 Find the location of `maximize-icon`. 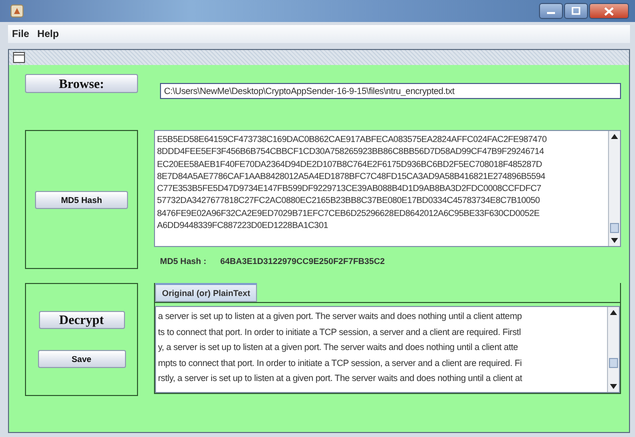

maximize-icon is located at coordinates (576, 11).